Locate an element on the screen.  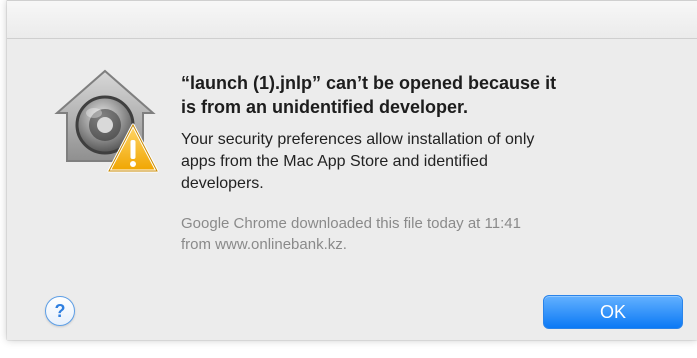
security-lock-warning-icon-svg is located at coordinates (106, 121).